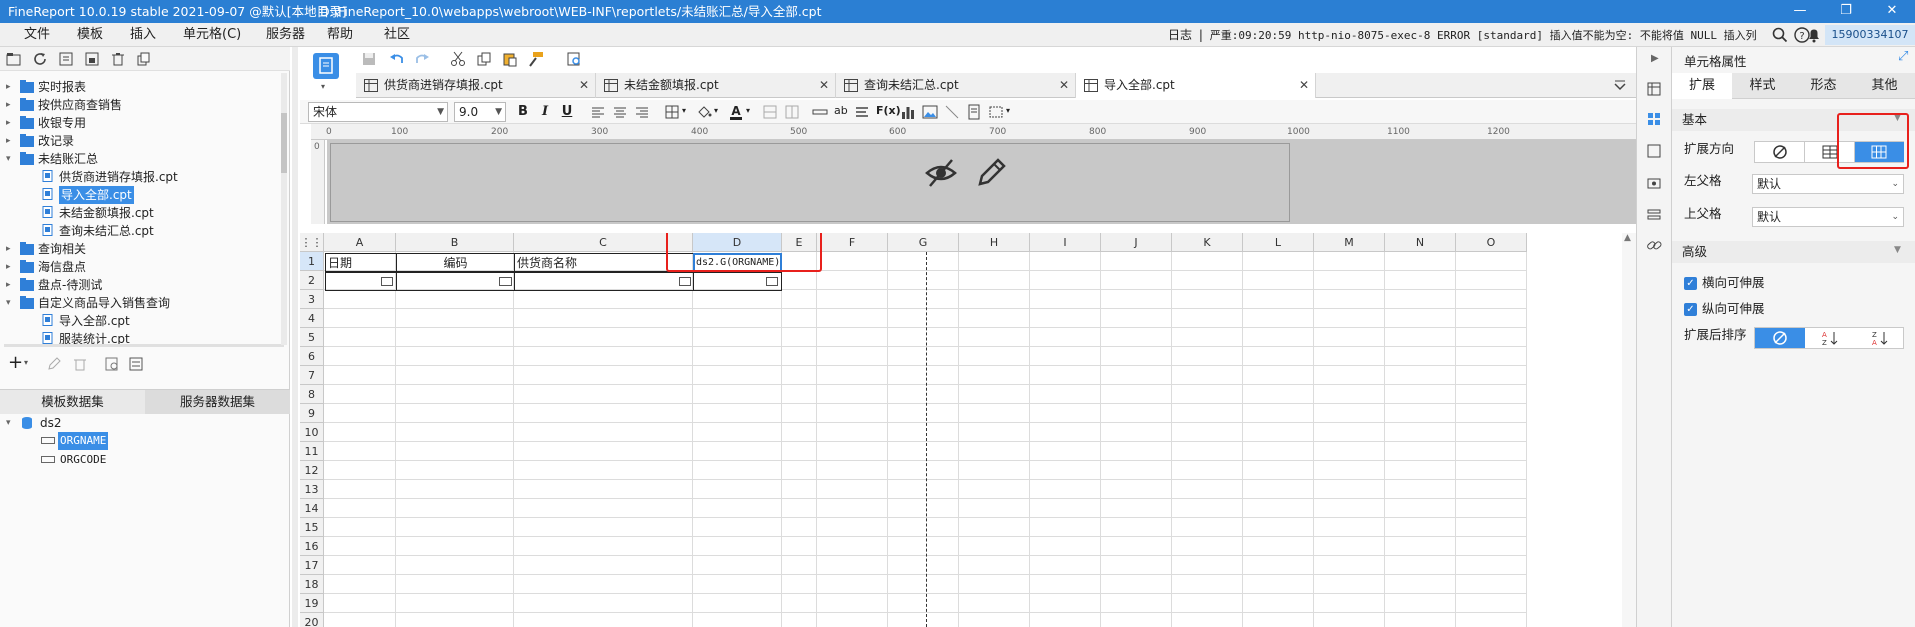  I want to click on cell-D2, so click(737, 281).